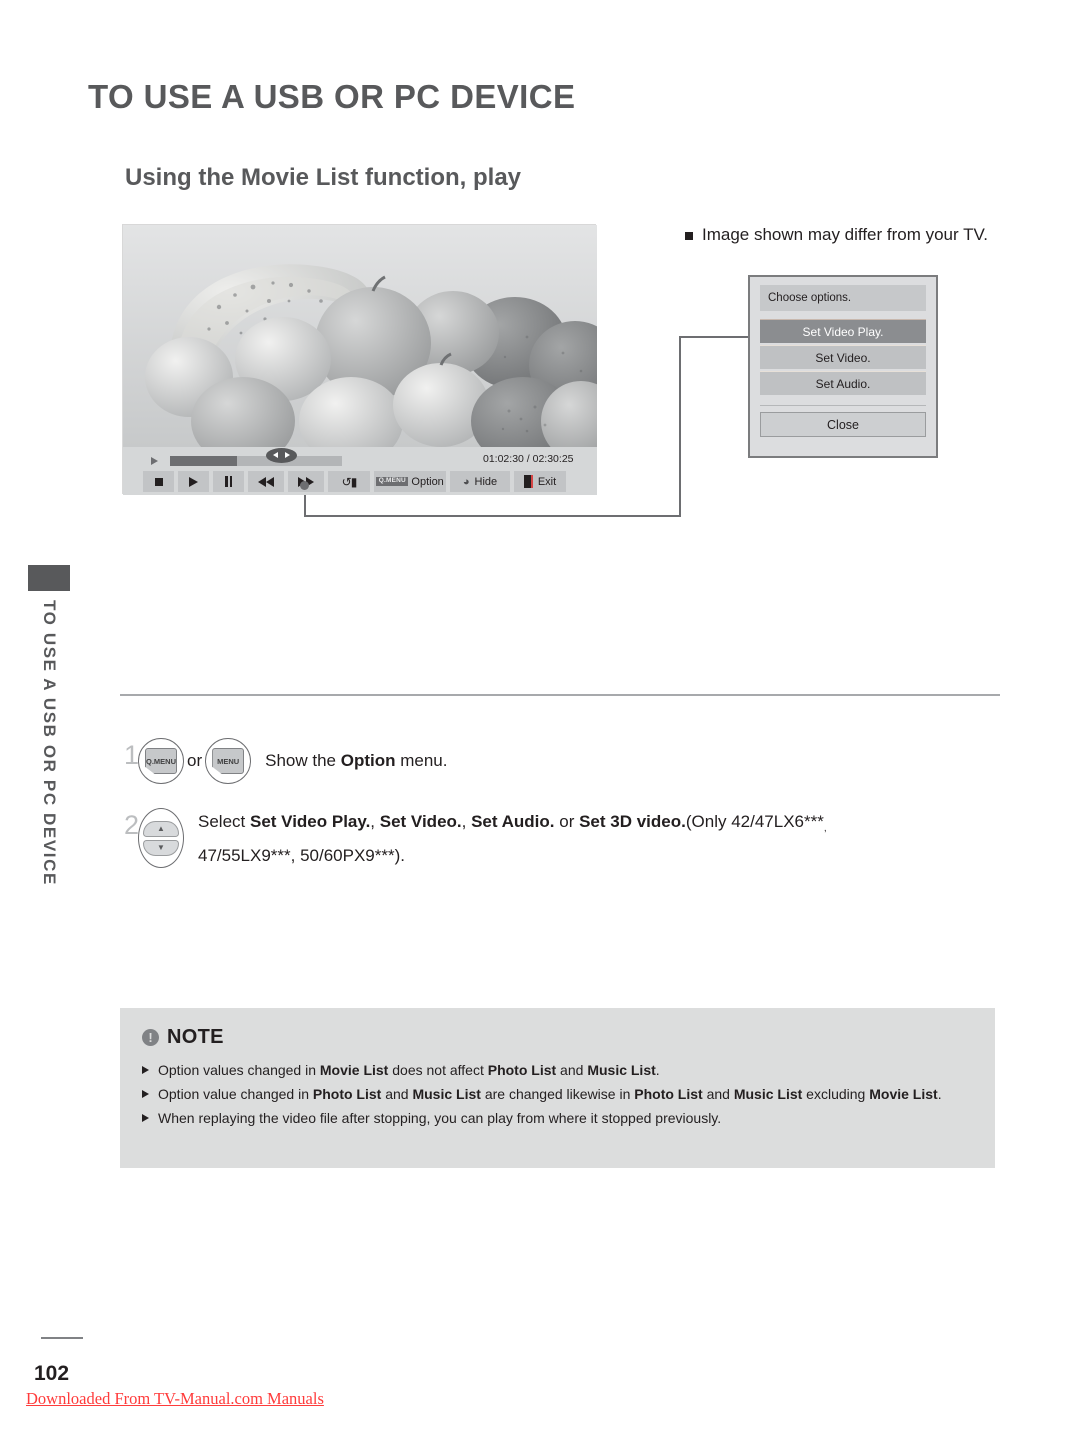  I want to click on exclamation-icon: !, so click(150, 1037).